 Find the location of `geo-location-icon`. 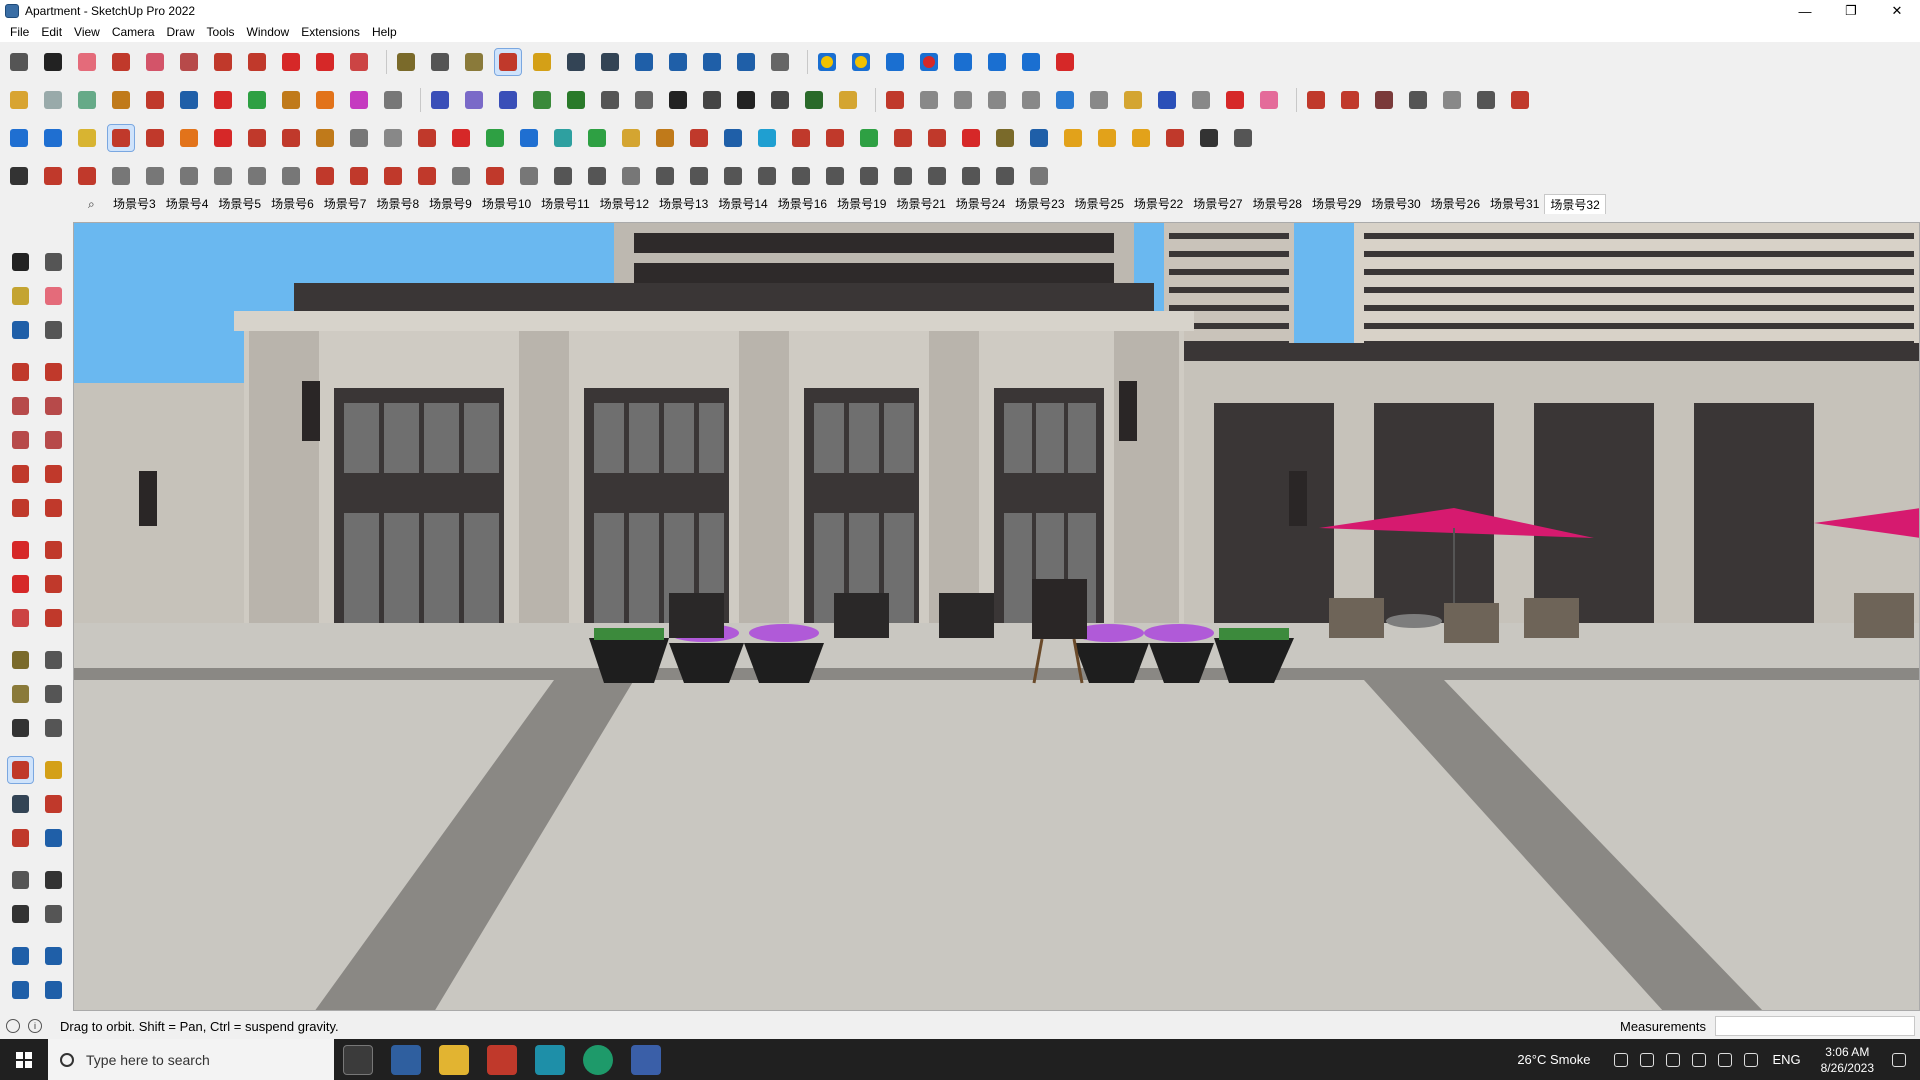

geo-location-icon is located at coordinates (13, 1026).